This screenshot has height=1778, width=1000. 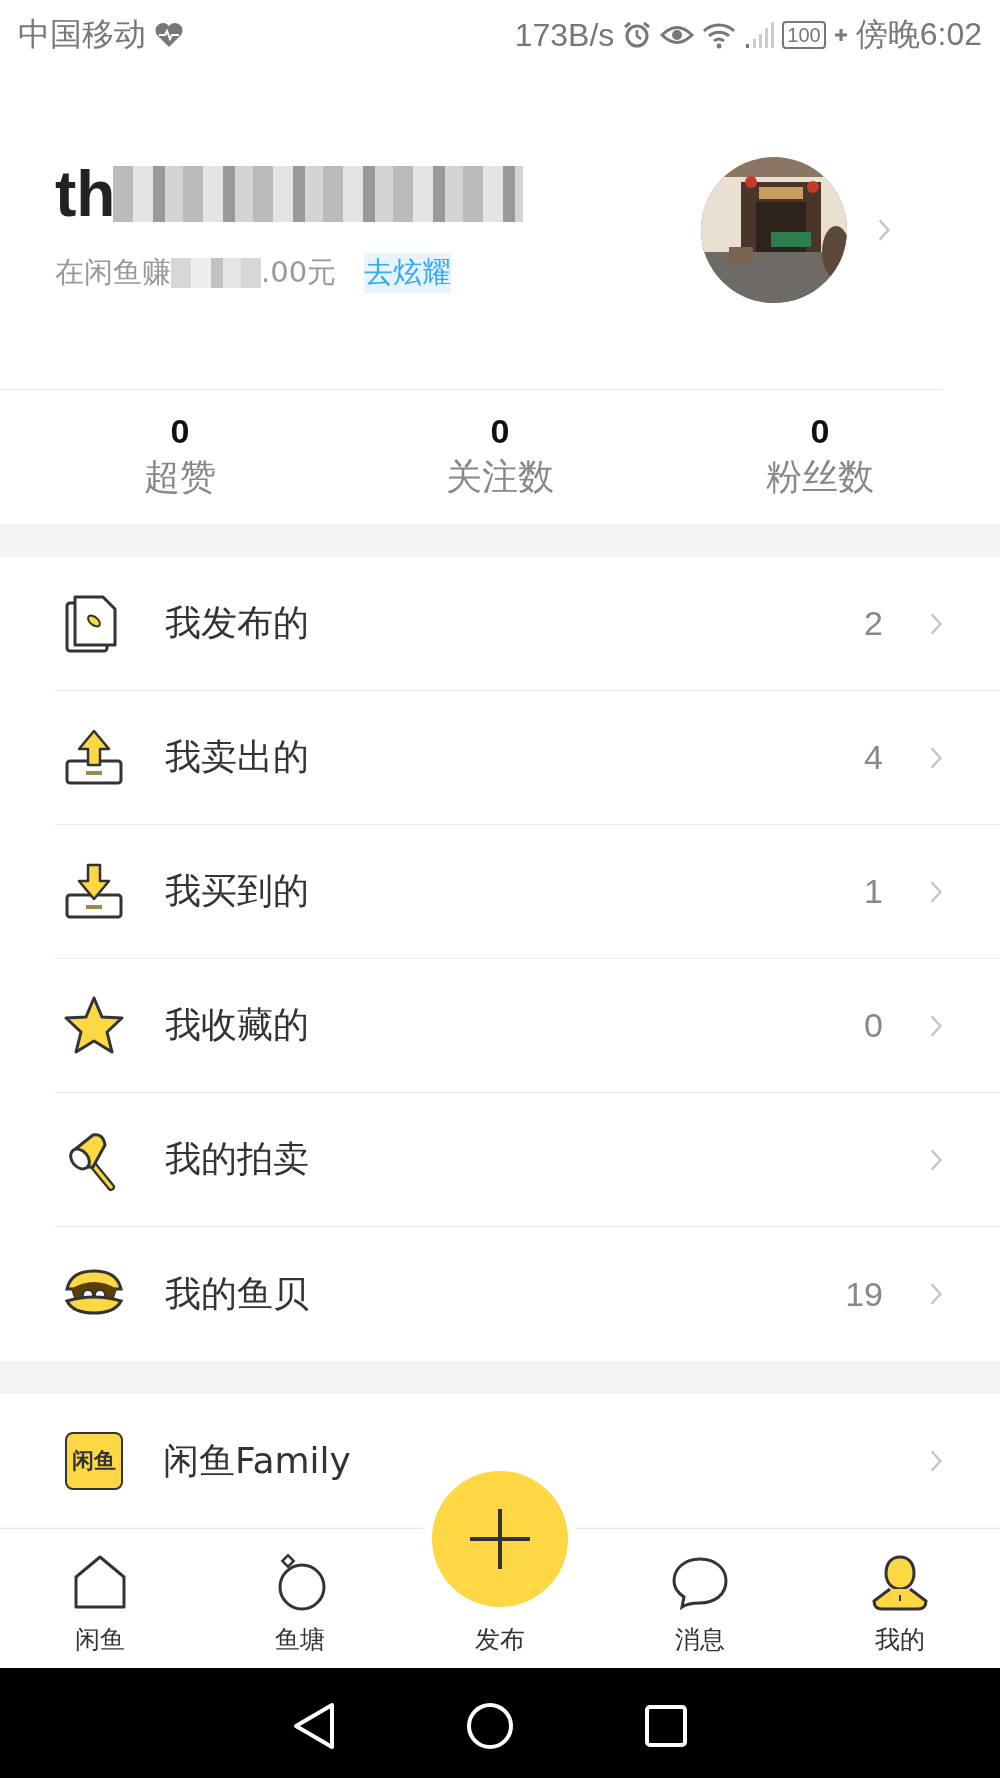 I want to click on menu-item: 我的鱼贝 19, so click(x=527, y=1294).